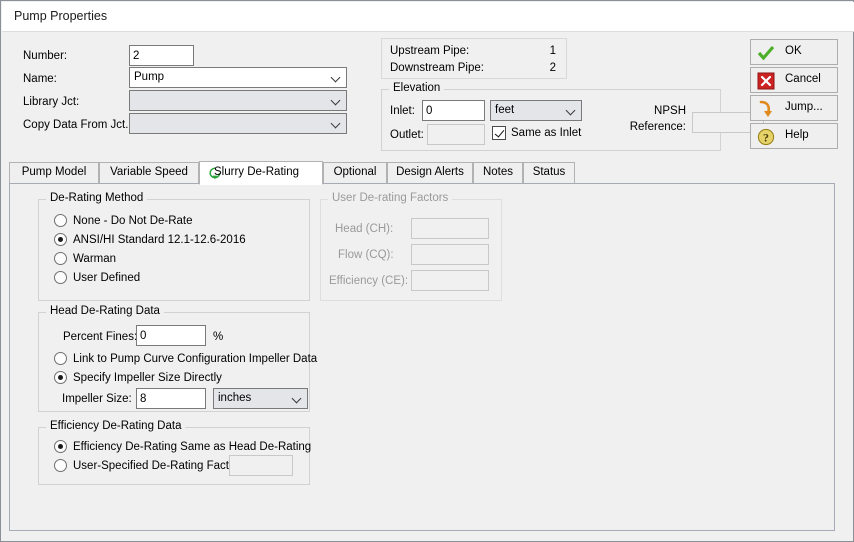 The height and width of the screenshot is (542, 854). I want to click on title-bar: Pump Properties, so click(428, 17).